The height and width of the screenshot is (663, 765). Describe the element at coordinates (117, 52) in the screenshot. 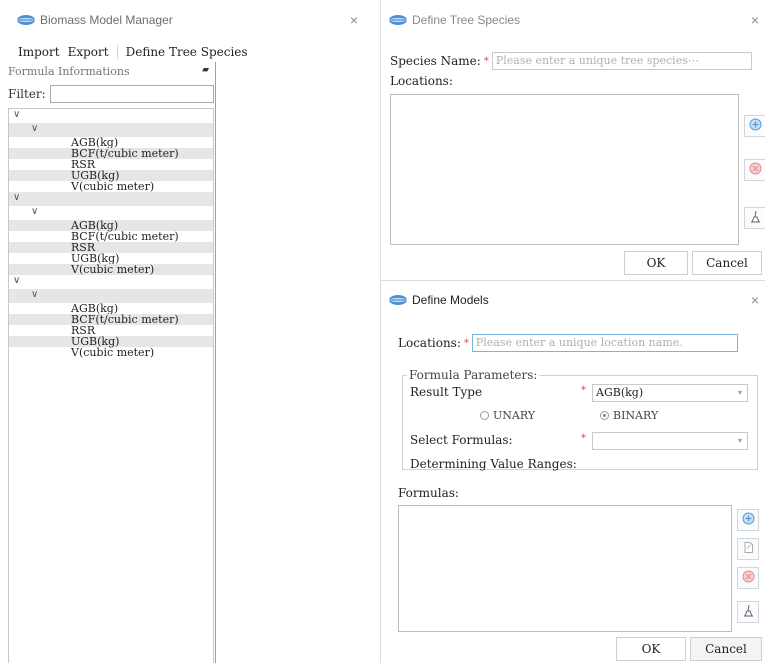

I see `menu-separator` at that location.